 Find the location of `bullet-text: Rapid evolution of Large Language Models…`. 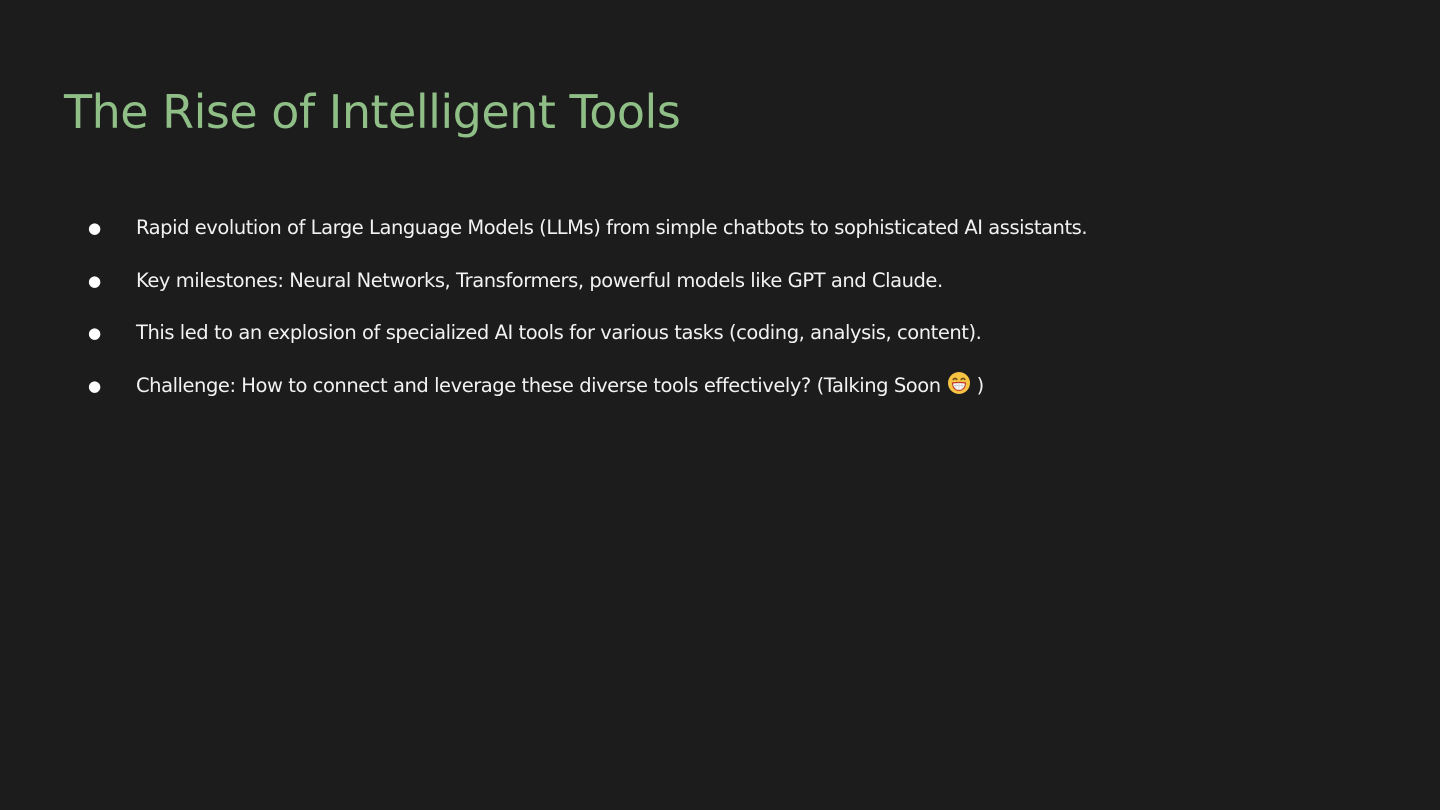

bullet-text: Rapid evolution of Large Language Models… is located at coordinates (612, 227).